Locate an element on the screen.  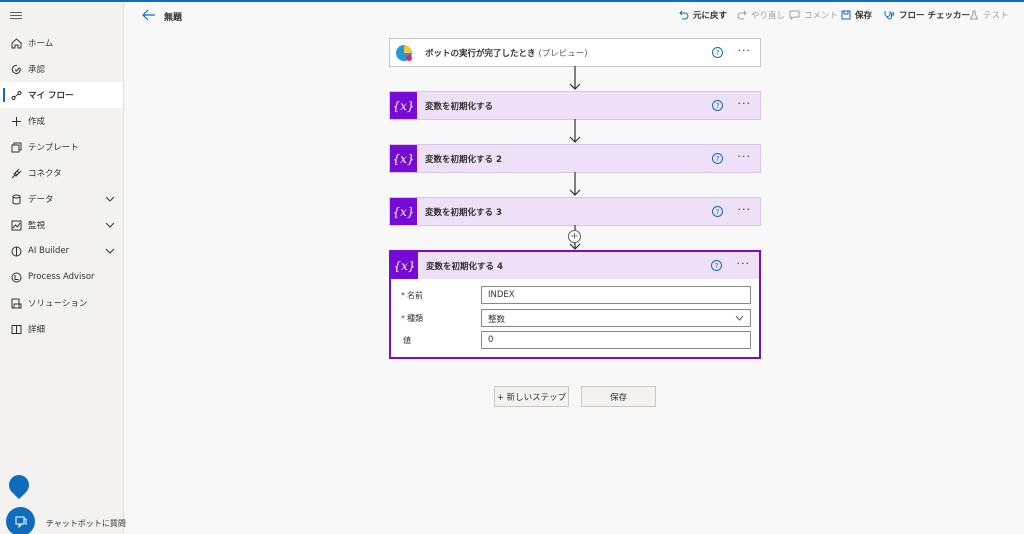
flask-icon is located at coordinates (974, 15).